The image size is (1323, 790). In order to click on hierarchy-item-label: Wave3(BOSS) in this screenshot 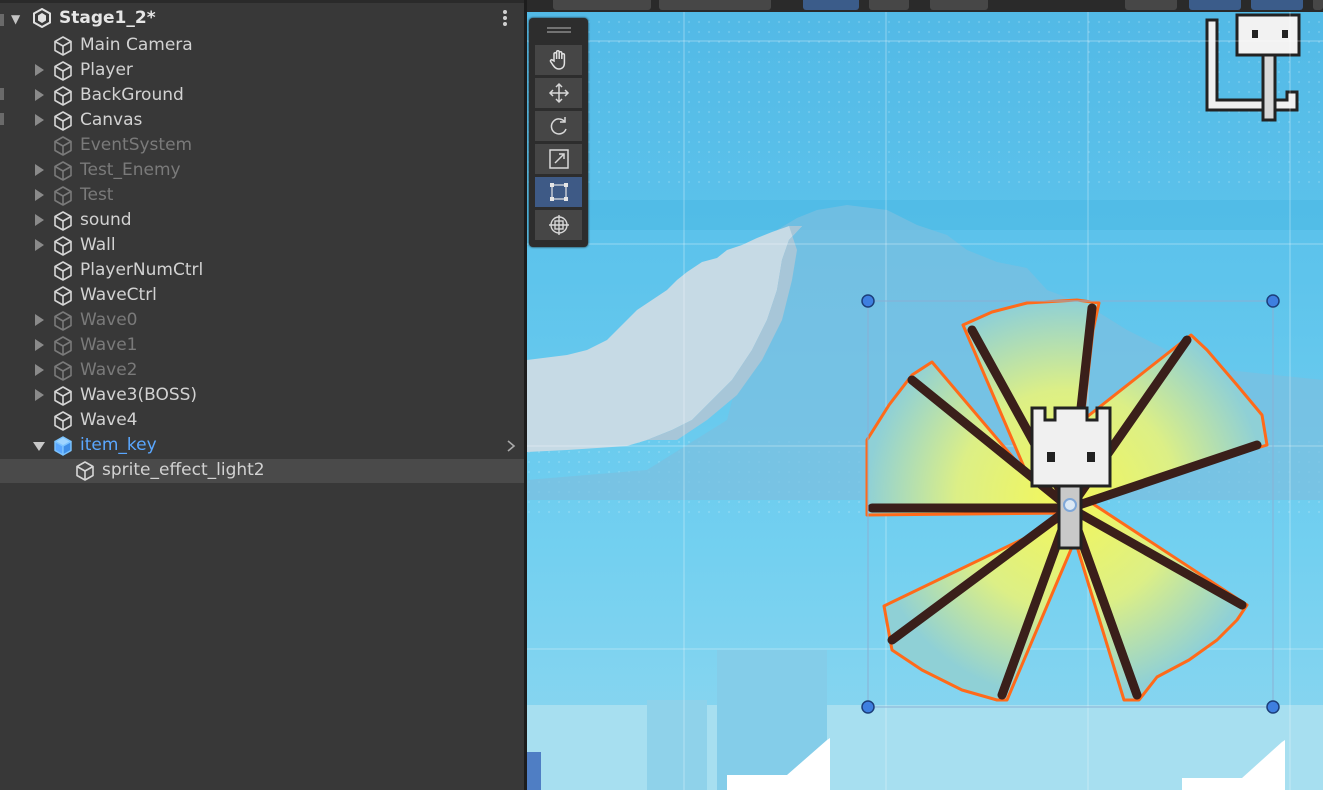, I will do `click(139, 395)`.